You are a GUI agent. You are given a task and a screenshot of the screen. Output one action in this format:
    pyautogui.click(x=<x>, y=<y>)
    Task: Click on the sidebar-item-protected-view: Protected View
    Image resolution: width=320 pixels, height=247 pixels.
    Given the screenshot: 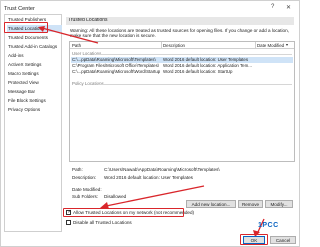 What is the action you would take?
    pyautogui.click(x=34, y=82)
    